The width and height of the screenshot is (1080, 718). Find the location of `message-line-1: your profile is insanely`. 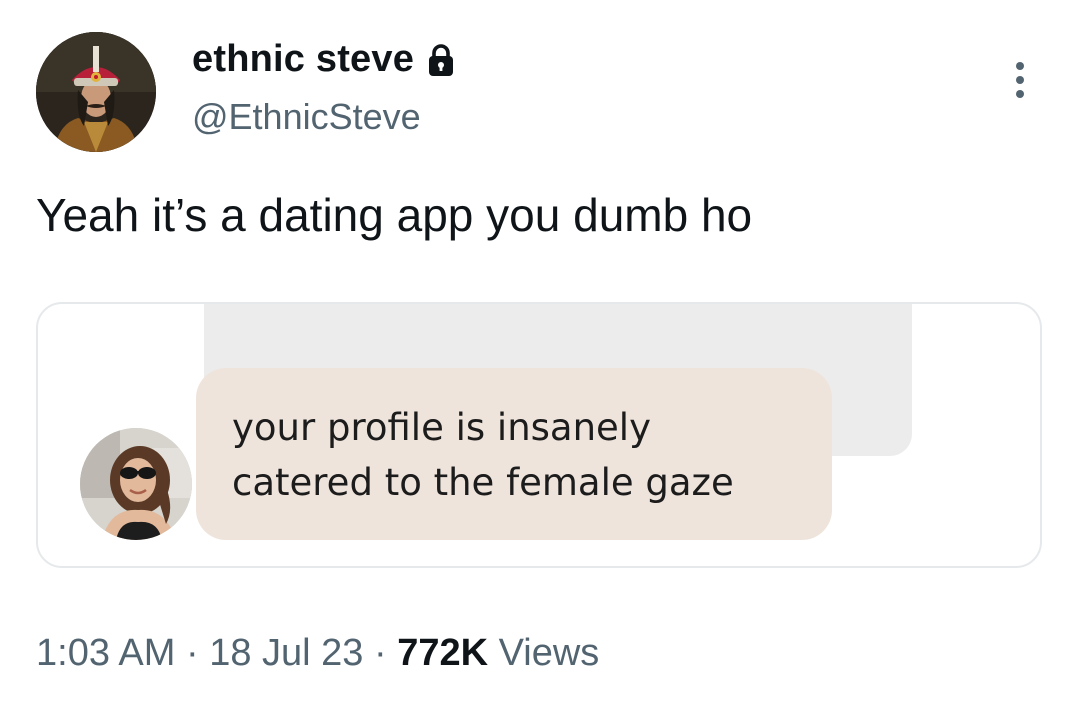

message-line-1: your profile is insanely is located at coordinates (441, 427).